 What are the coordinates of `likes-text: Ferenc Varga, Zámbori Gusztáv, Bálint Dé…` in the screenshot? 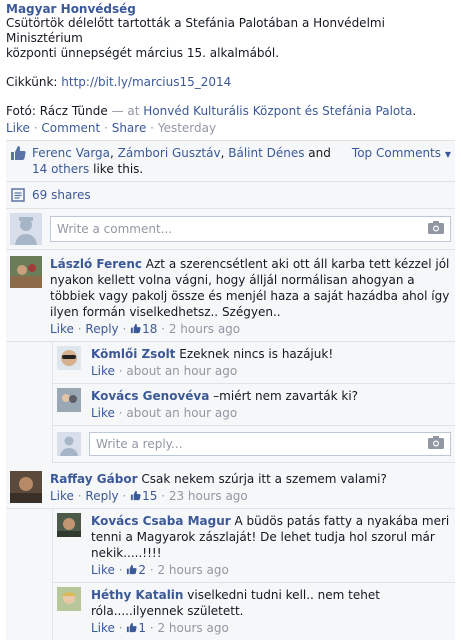 It's located at (181, 161).